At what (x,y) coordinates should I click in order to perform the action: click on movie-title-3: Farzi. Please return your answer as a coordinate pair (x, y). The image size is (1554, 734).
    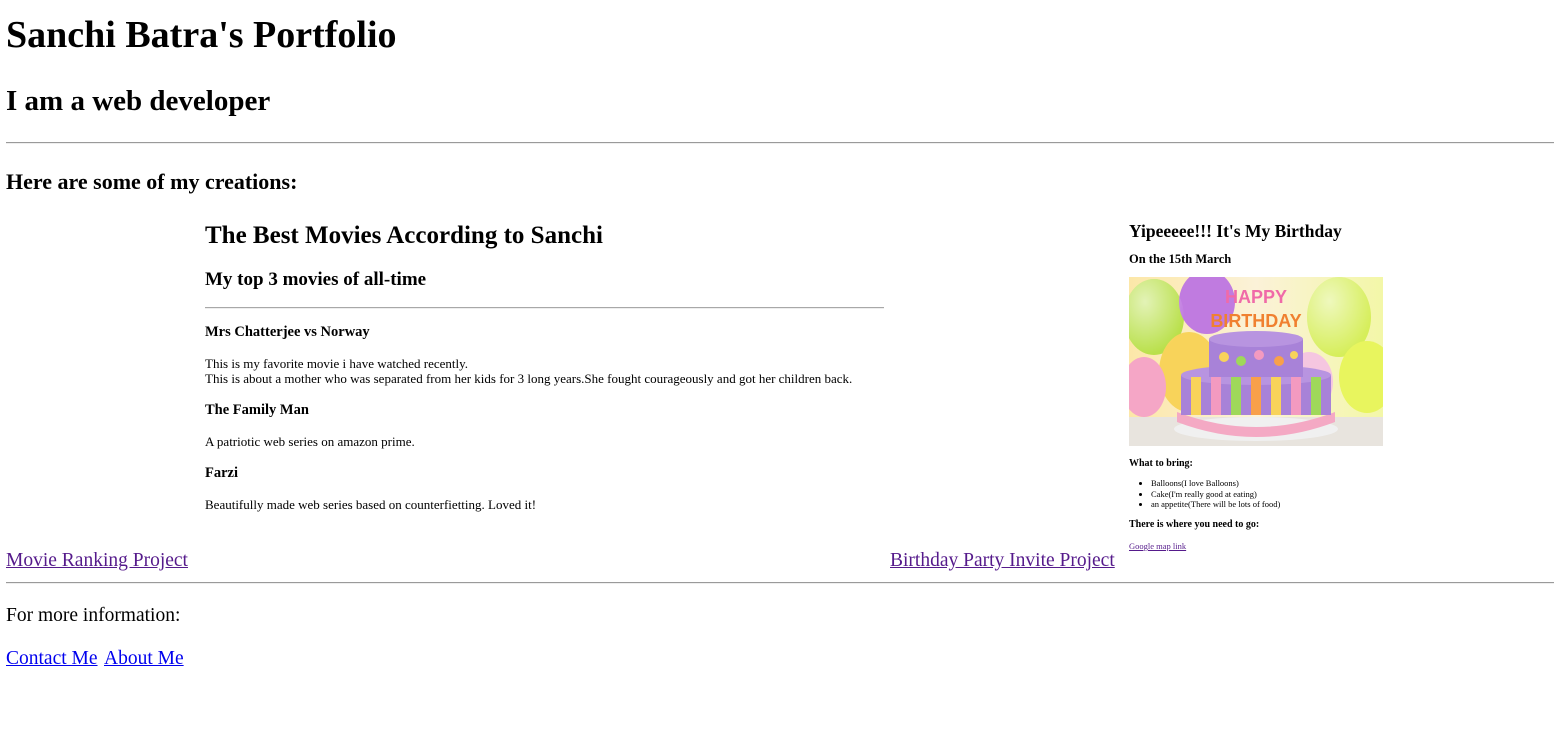
    Looking at the image, I should click on (222, 473).